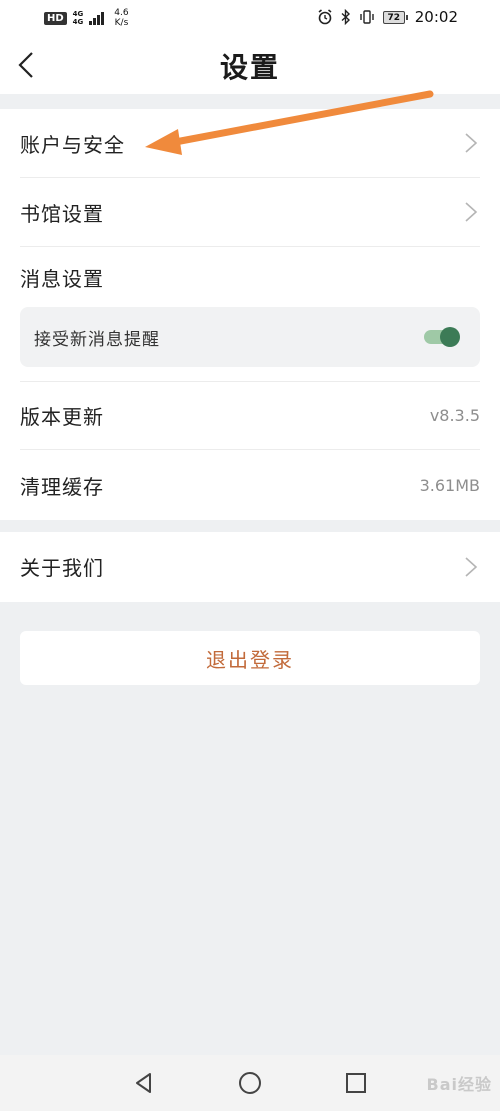  Describe the element at coordinates (55, 18) in the screenshot. I see `hd-badge: HD` at that location.